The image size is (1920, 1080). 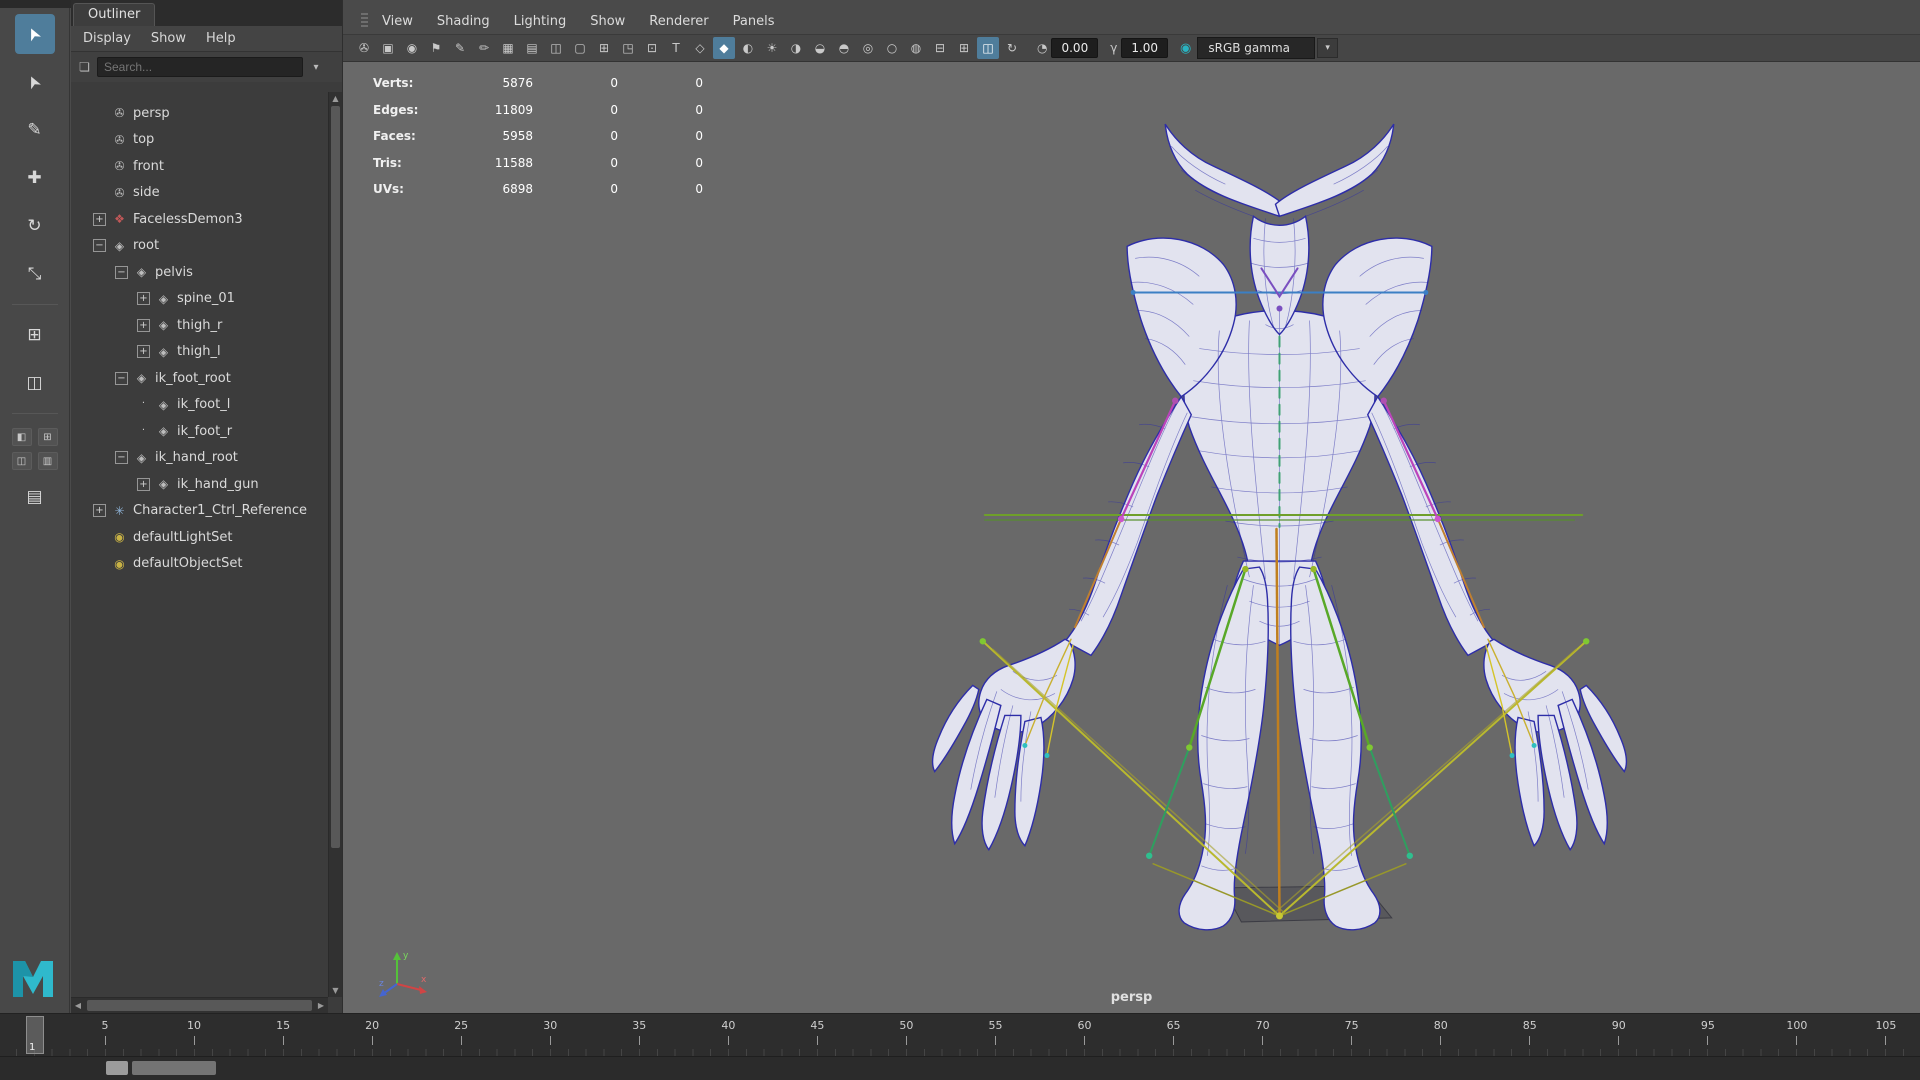 What do you see at coordinates (868, 48) in the screenshot?
I see `viewport-toolbar-icon: ◎` at bounding box center [868, 48].